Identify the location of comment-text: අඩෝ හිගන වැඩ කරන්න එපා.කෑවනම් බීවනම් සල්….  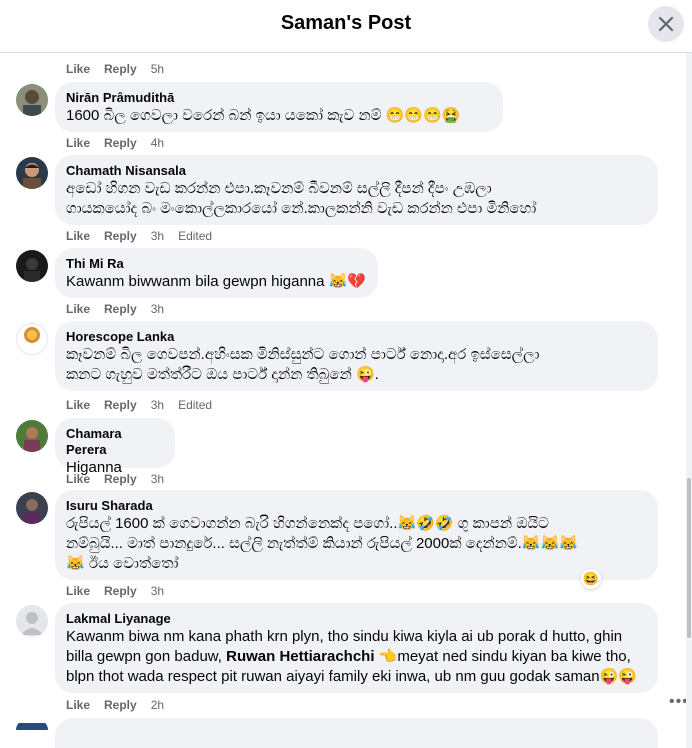
(301, 198).